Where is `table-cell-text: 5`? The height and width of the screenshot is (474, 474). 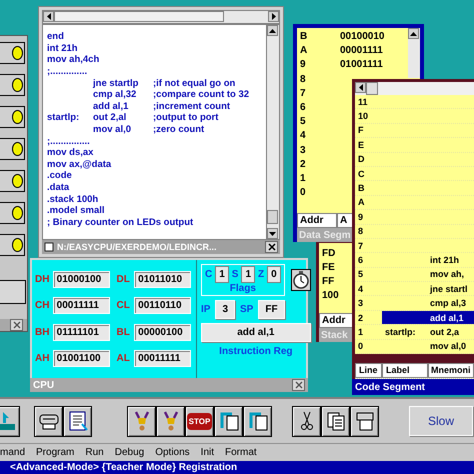 table-cell-text: 5 is located at coordinates (360, 274).